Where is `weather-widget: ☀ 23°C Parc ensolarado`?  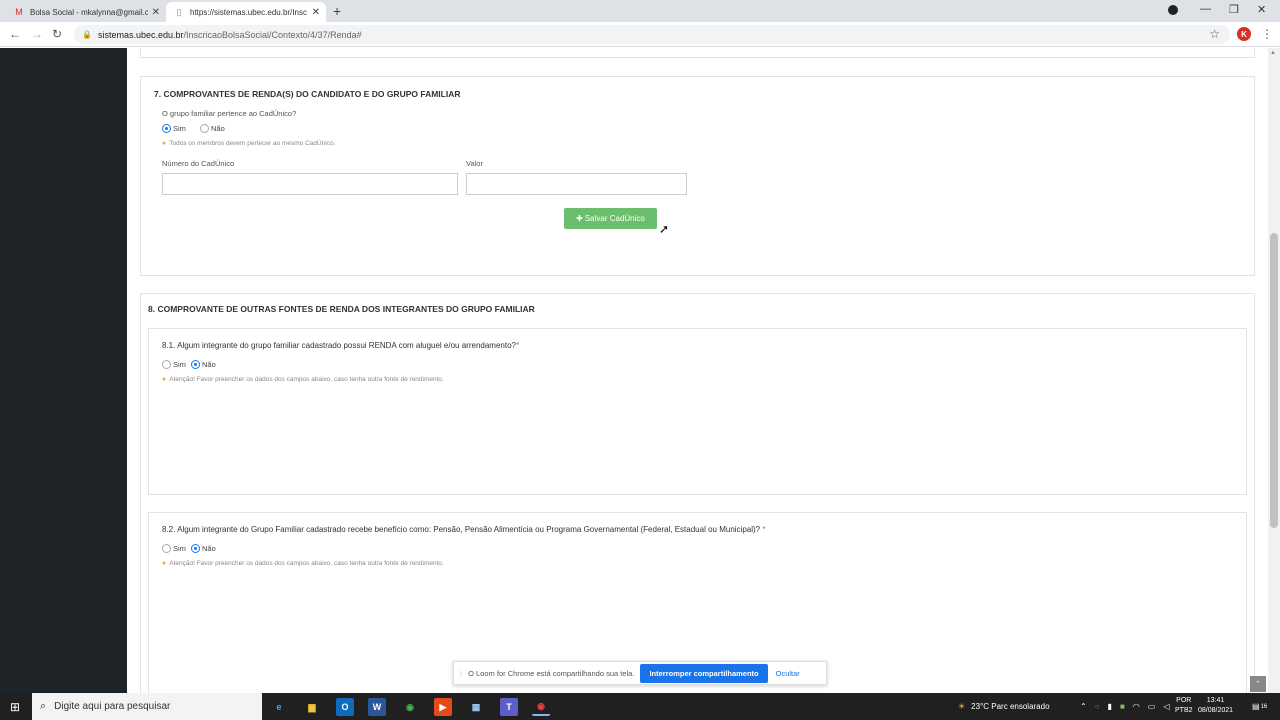
weather-widget: ☀ 23°C Parc ensolarado is located at coordinates (1004, 706).